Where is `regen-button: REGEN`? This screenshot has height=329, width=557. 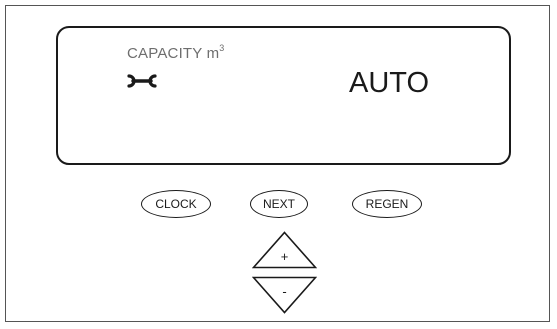 regen-button: REGEN is located at coordinates (387, 204).